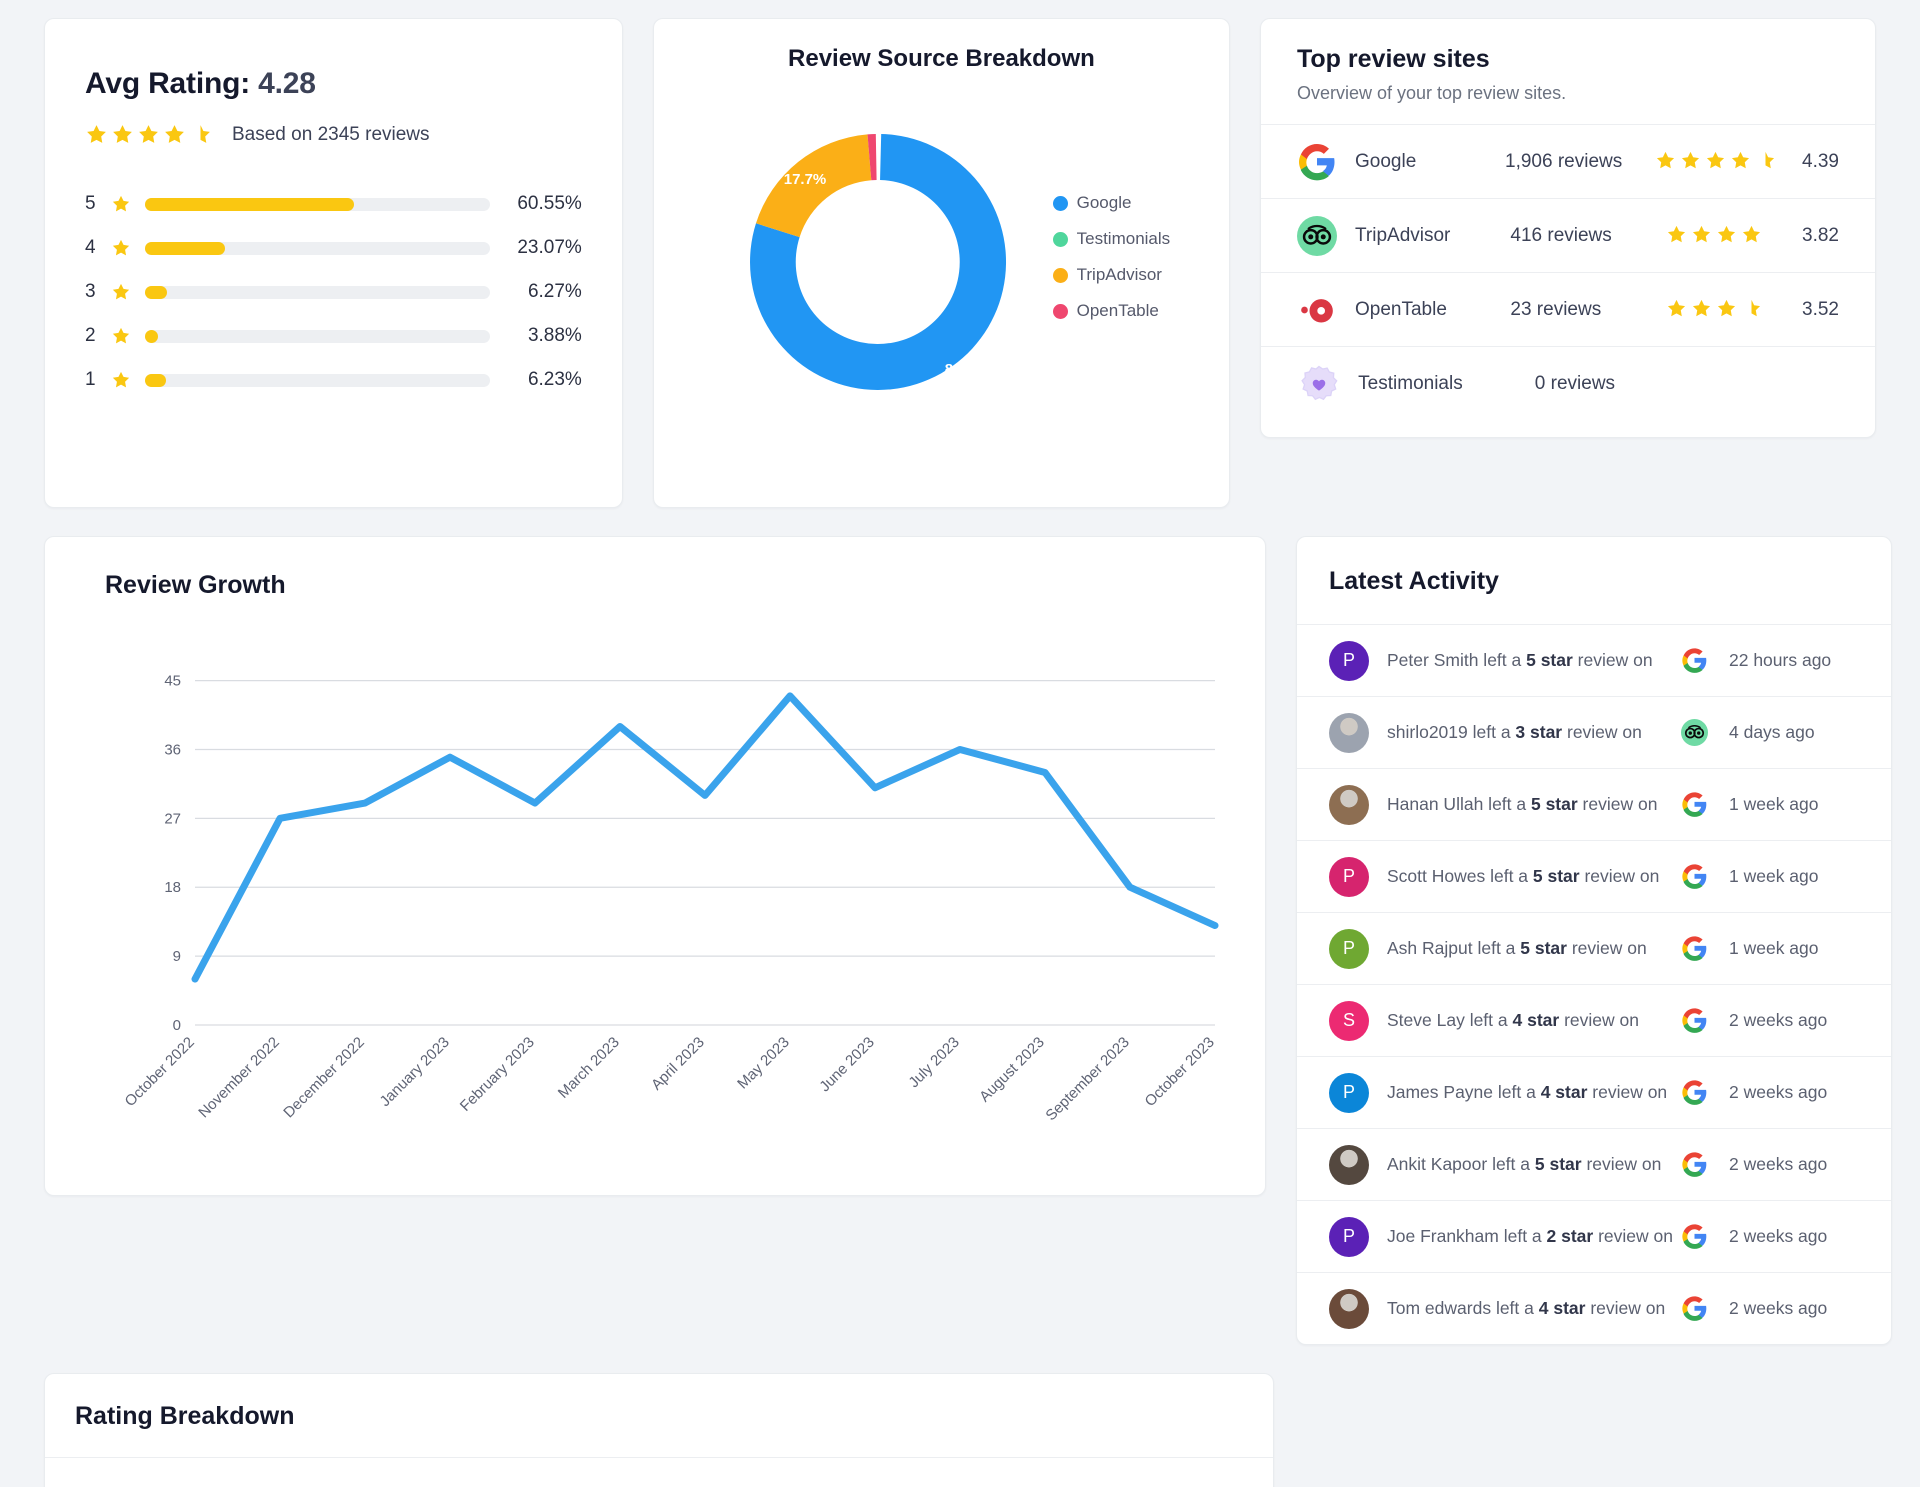 This screenshot has height=1487, width=1920. What do you see at coordinates (933, 1062) in the screenshot?
I see `x-tick-label: July 2023` at bounding box center [933, 1062].